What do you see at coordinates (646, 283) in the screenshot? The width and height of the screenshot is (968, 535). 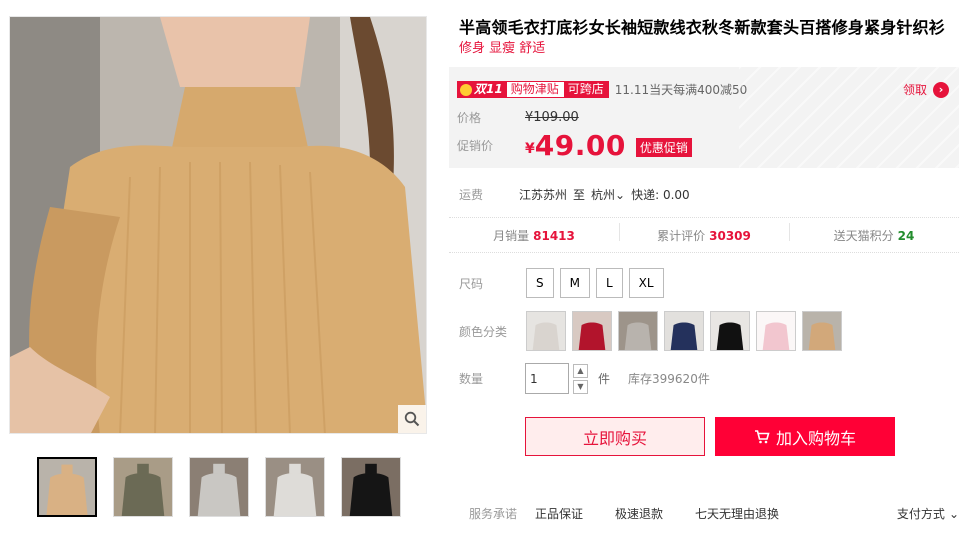 I see `size-option-xl: XL` at bounding box center [646, 283].